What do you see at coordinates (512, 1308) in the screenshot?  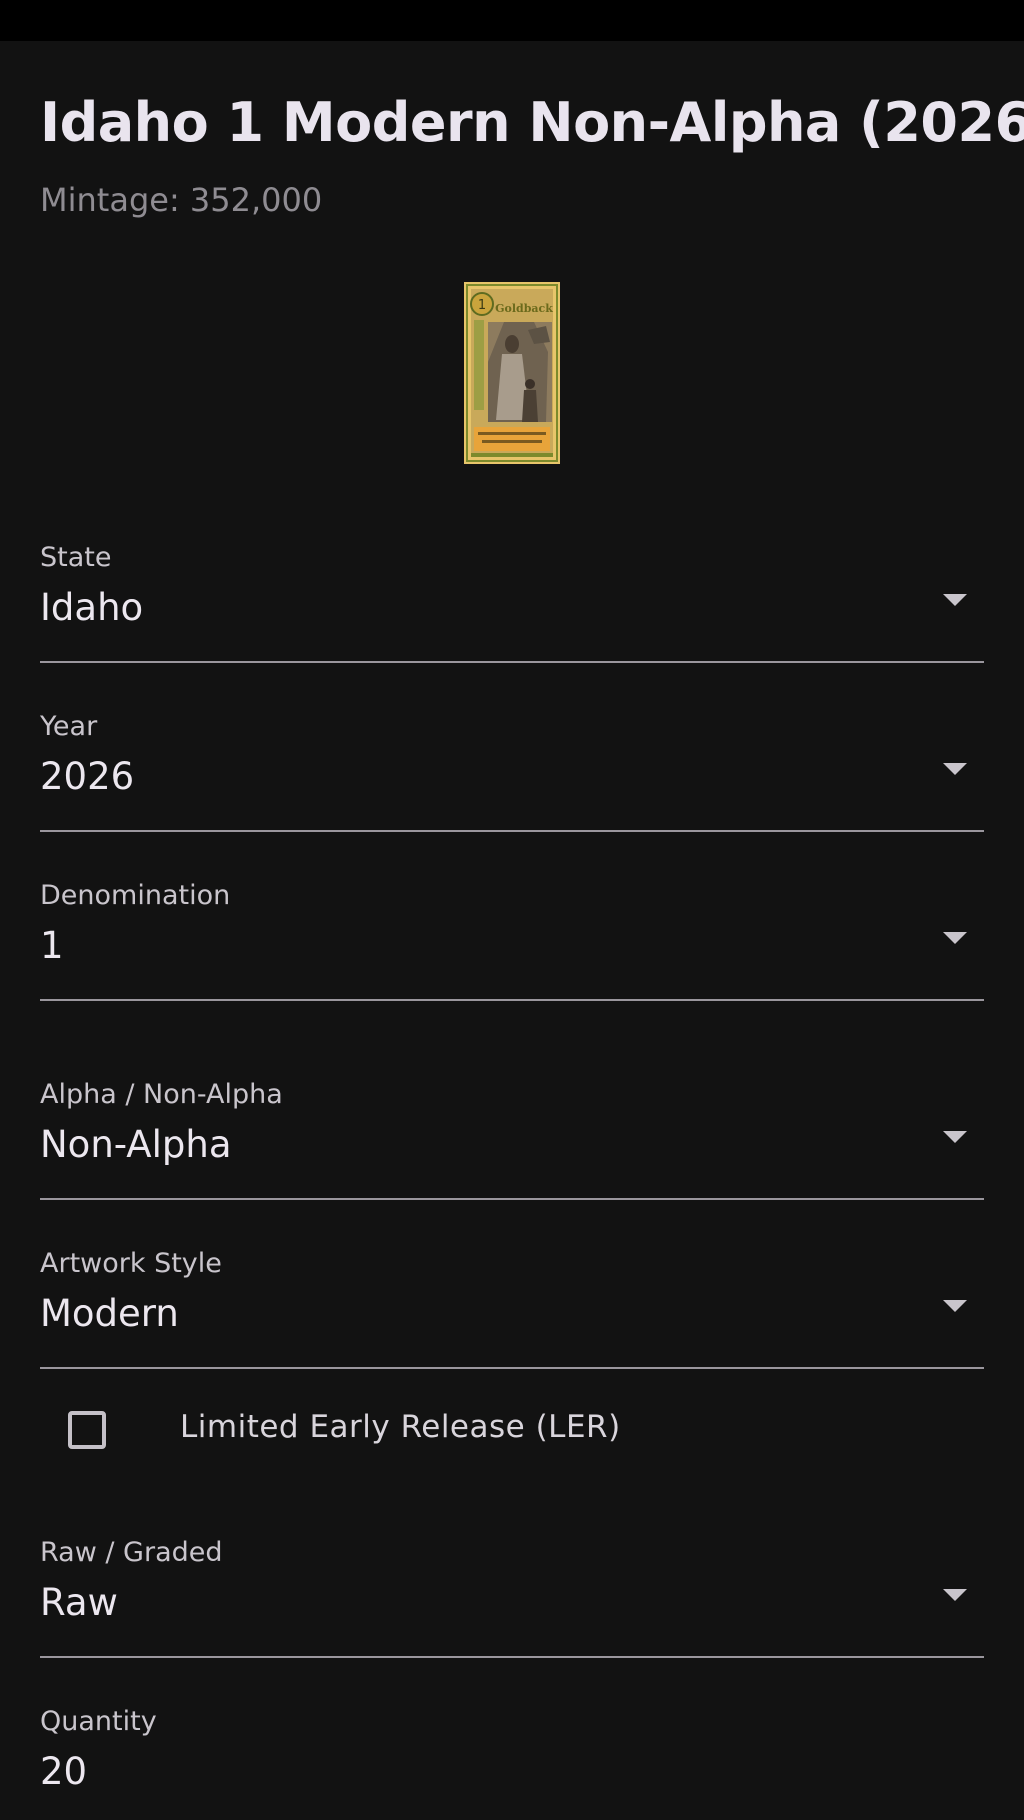 I see `artwork-style-dropdown: Artwork Style Modern` at bounding box center [512, 1308].